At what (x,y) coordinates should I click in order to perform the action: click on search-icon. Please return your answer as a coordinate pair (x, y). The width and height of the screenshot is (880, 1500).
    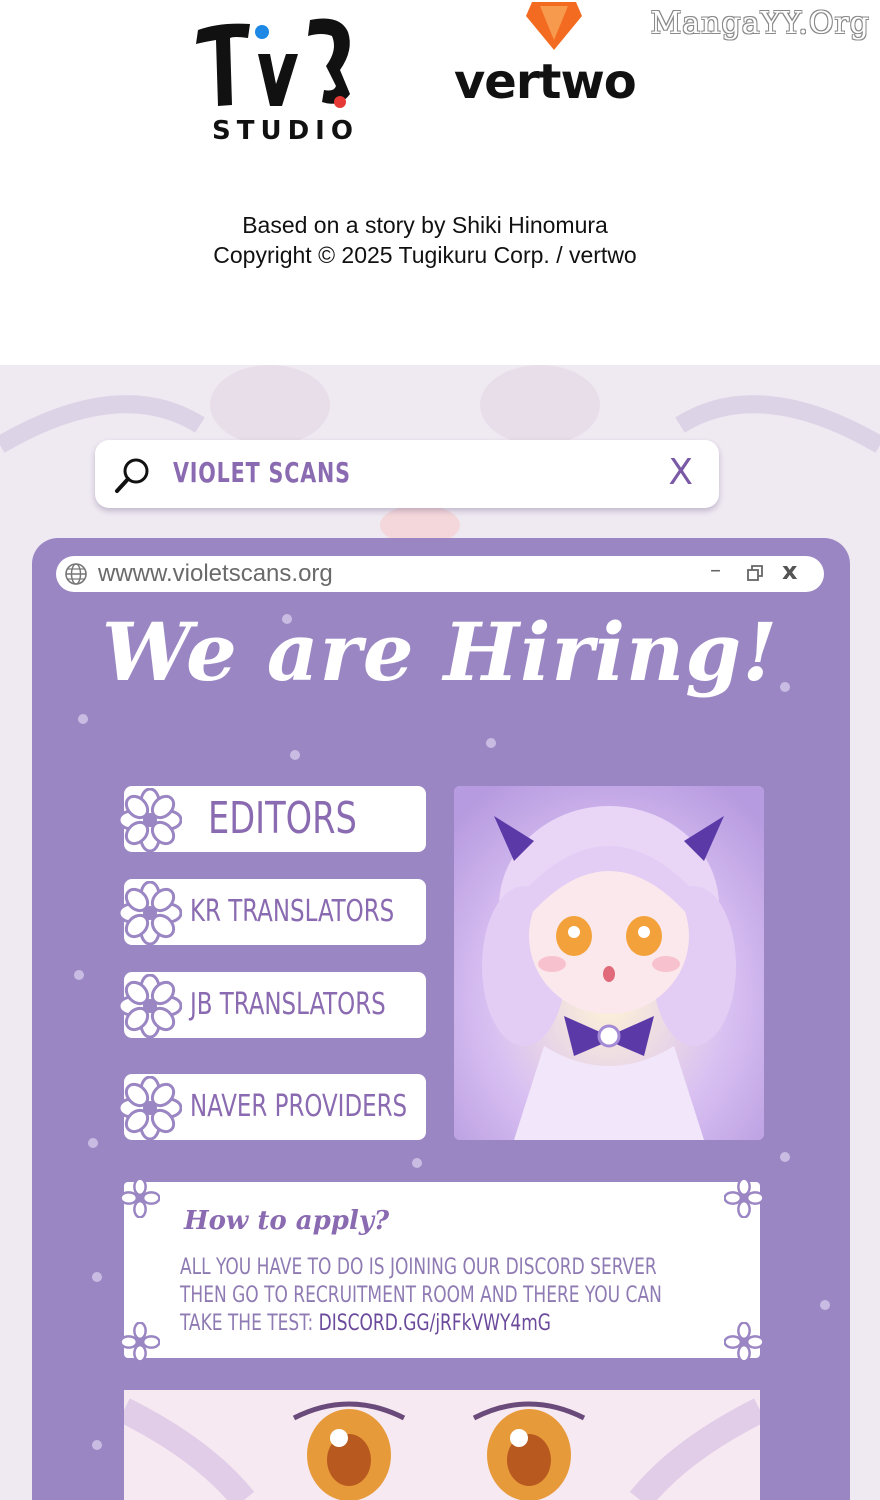
    Looking at the image, I should click on (132, 475).